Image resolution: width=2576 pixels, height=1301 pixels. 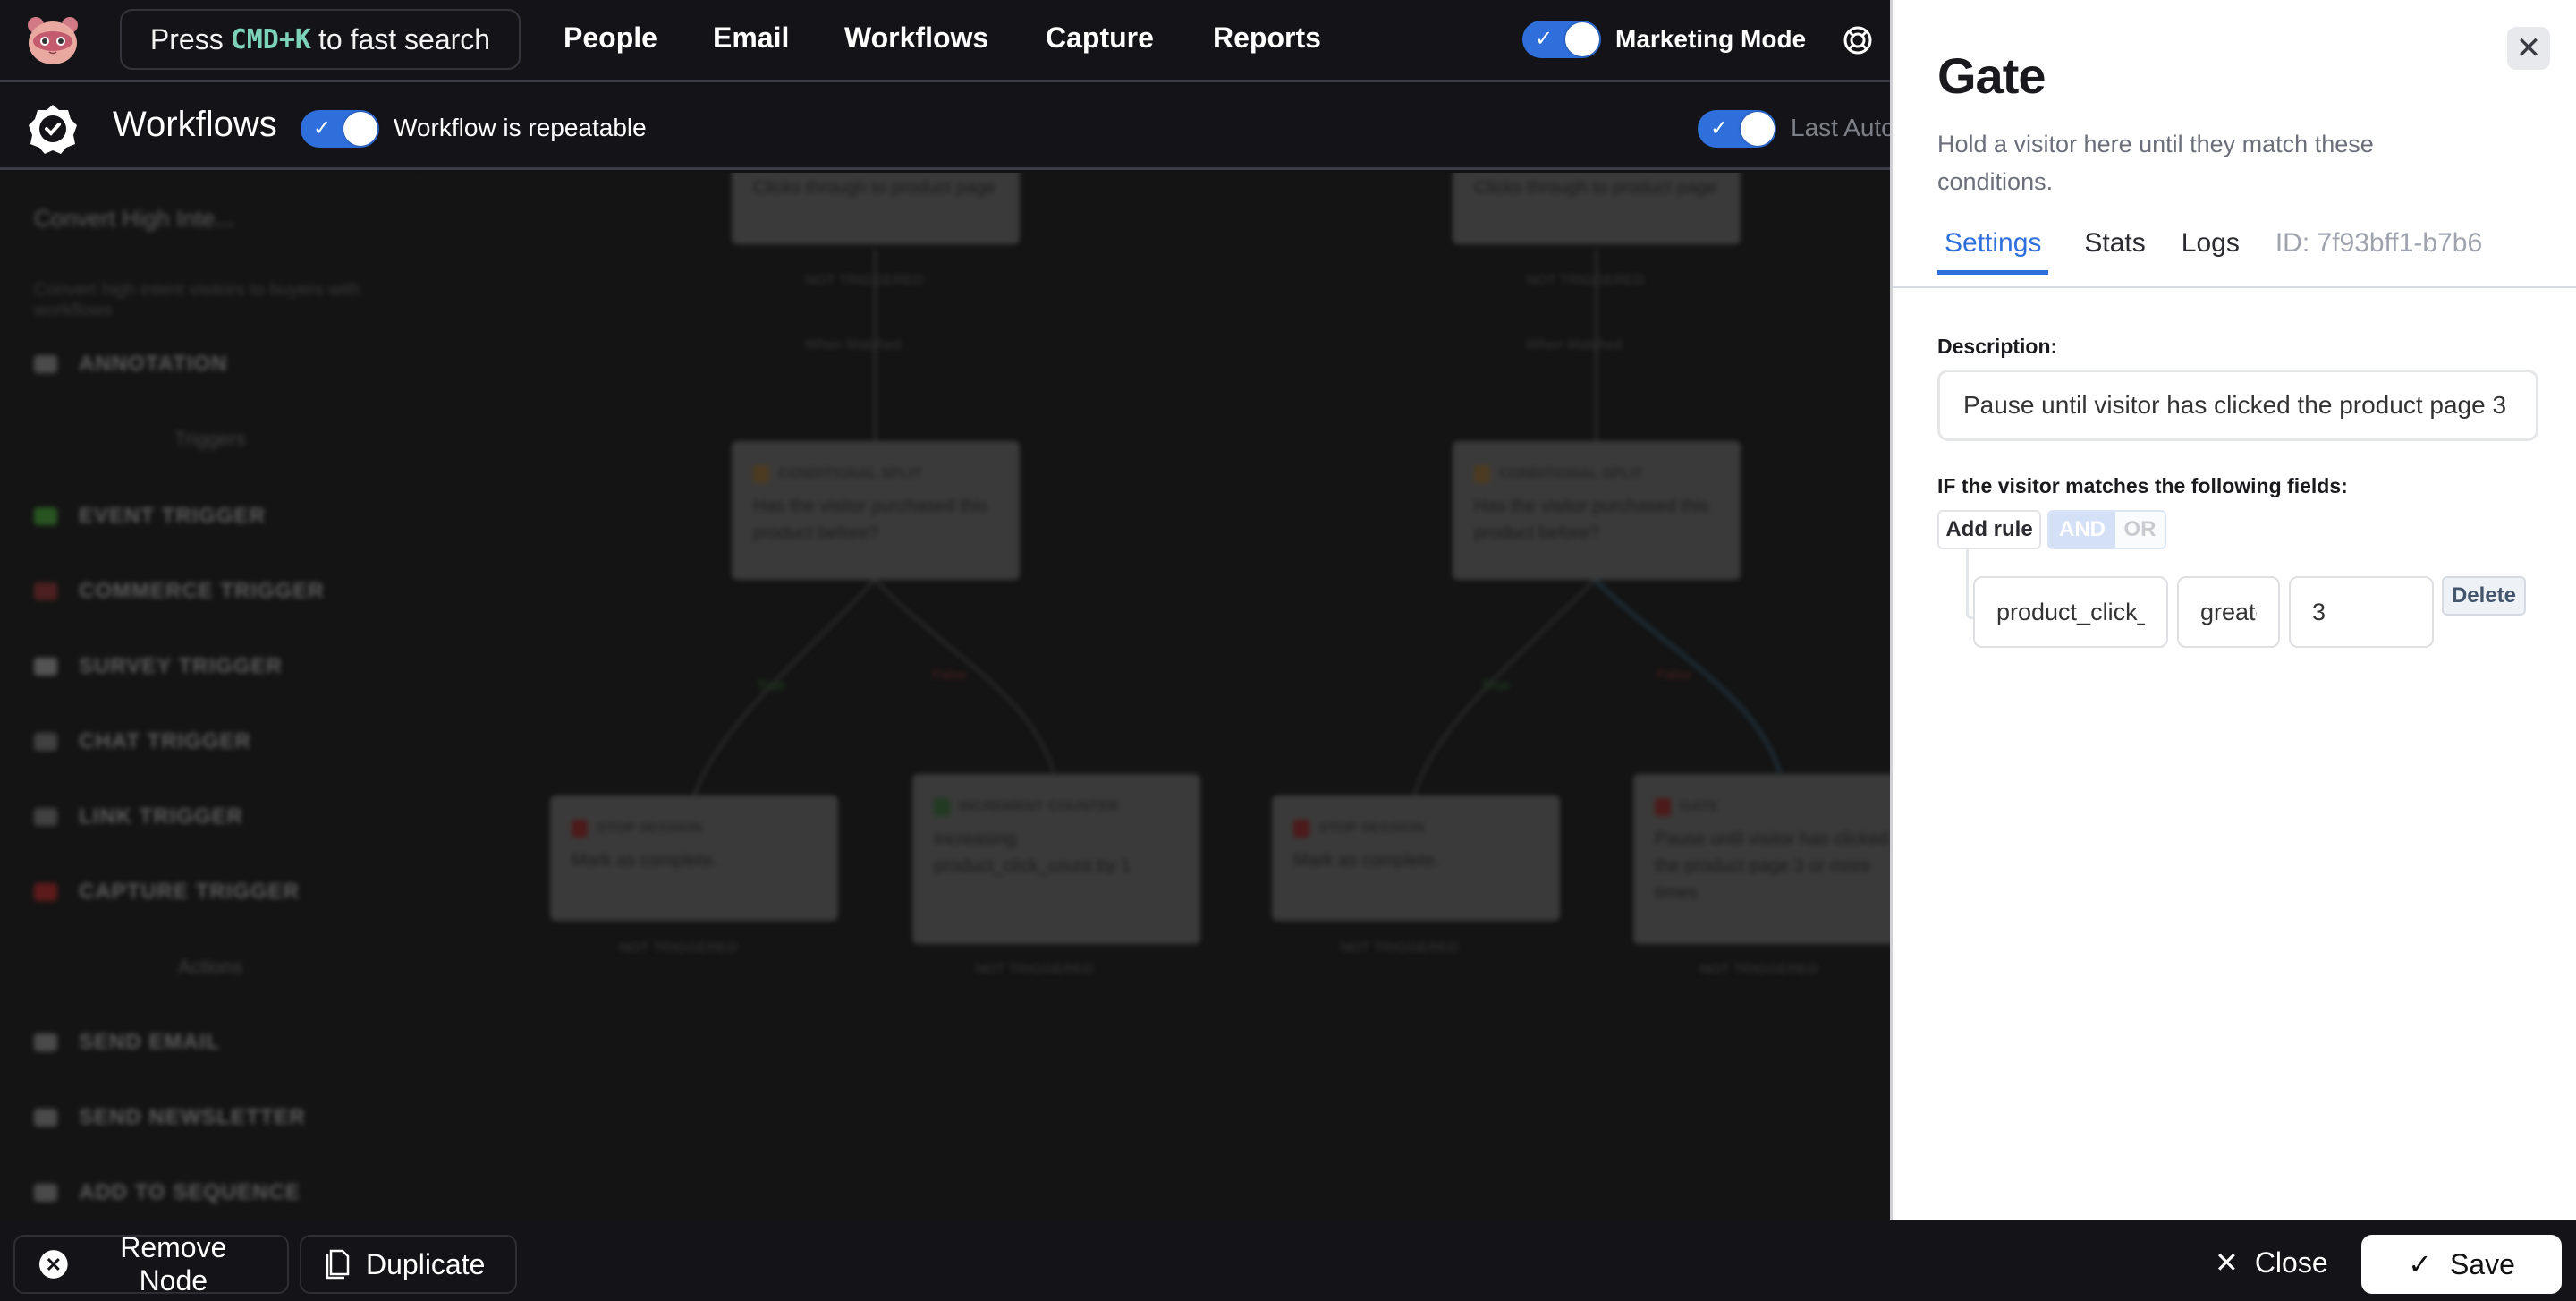 I want to click on node-text: Increasing product_click_count by 1, so click(x=1032, y=852).